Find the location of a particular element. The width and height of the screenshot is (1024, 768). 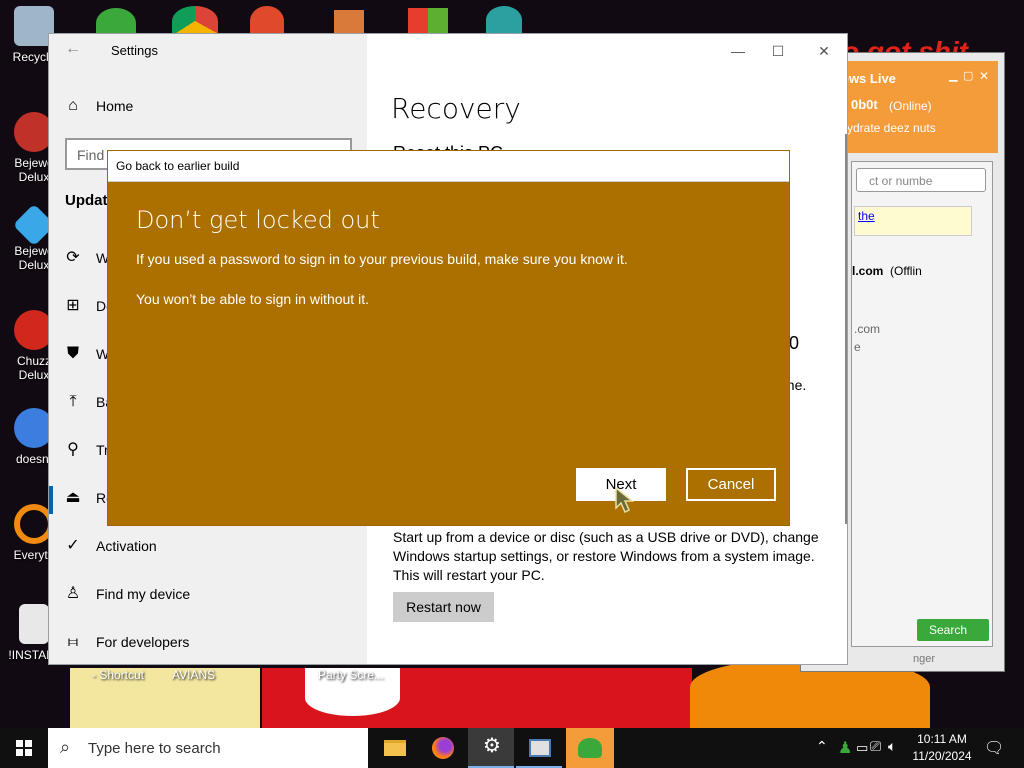

chevron-up-icon: ⌃ is located at coordinates (822, 753).